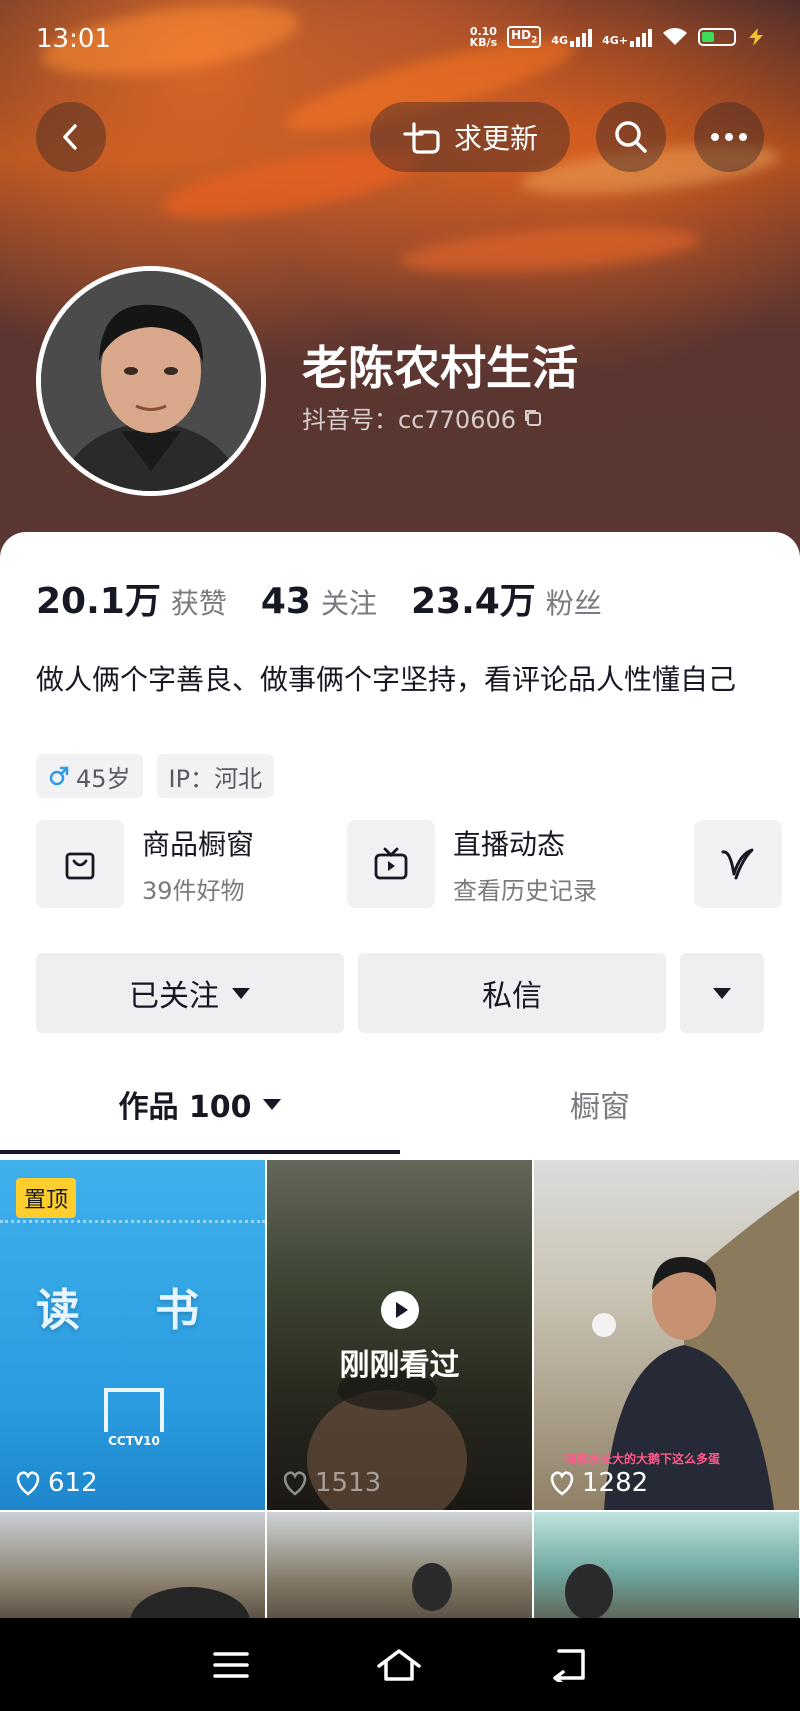 The width and height of the screenshot is (800, 1711). What do you see at coordinates (200, 1152) in the screenshot?
I see `tab-underline` at bounding box center [200, 1152].